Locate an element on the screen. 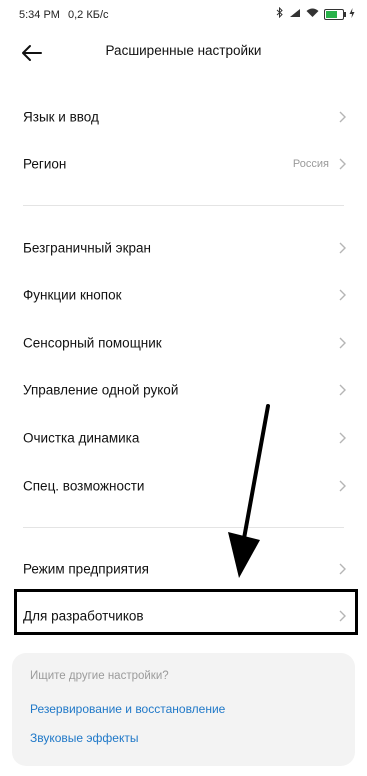  link-backup-restore: Резервирование и восстановление is located at coordinates (127, 709).